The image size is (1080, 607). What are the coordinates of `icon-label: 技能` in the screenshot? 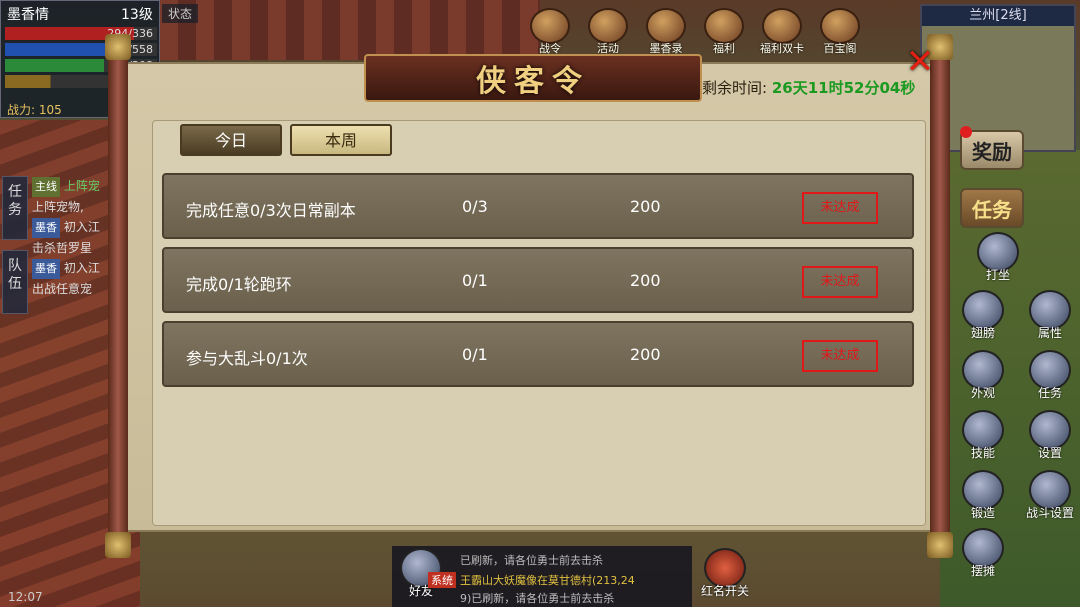 It's located at (982, 453).